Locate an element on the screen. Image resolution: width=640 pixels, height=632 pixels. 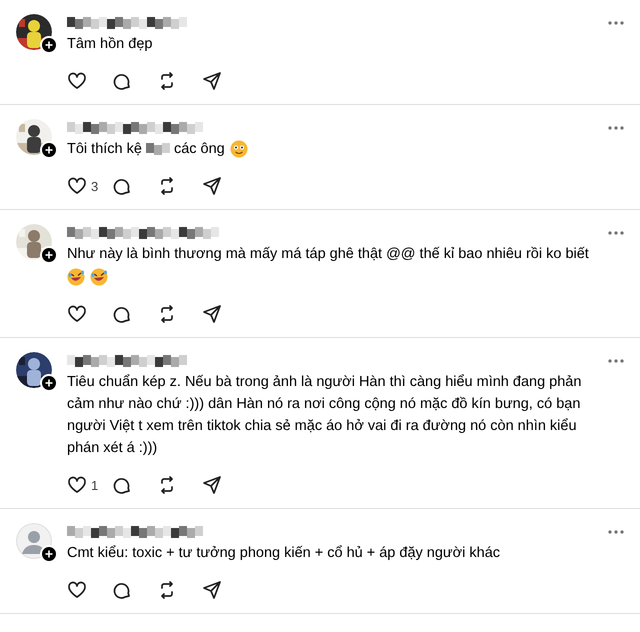
pixelated-word is located at coordinates (158, 149).